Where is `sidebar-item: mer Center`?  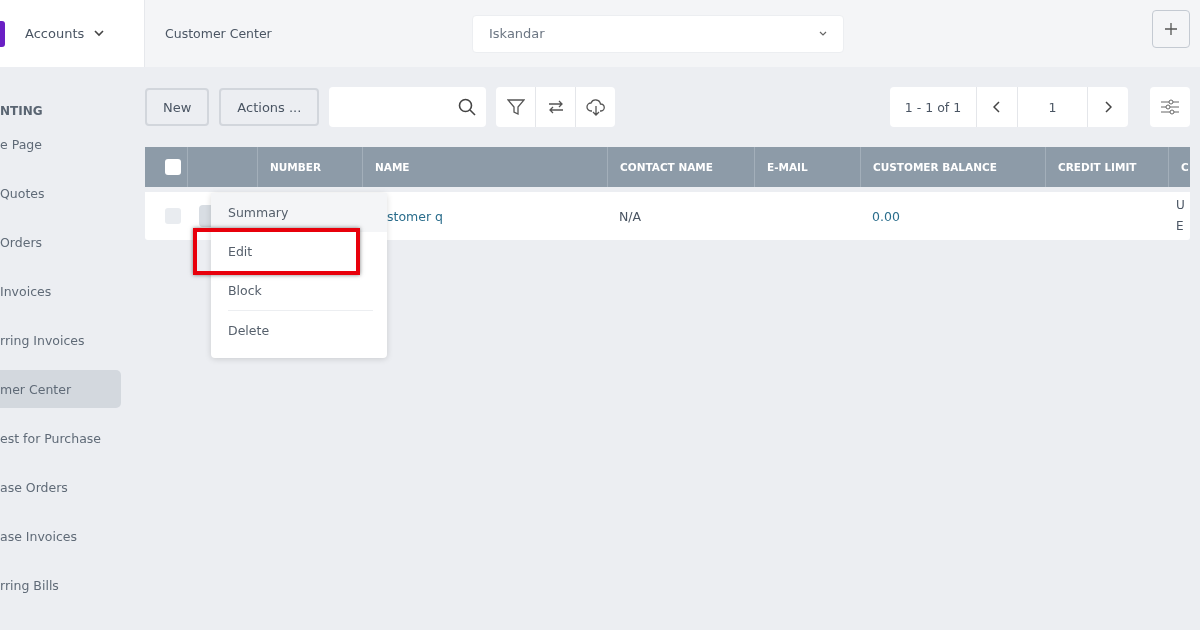
sidebar-item: mer Center is located at coordinates (60, 389).